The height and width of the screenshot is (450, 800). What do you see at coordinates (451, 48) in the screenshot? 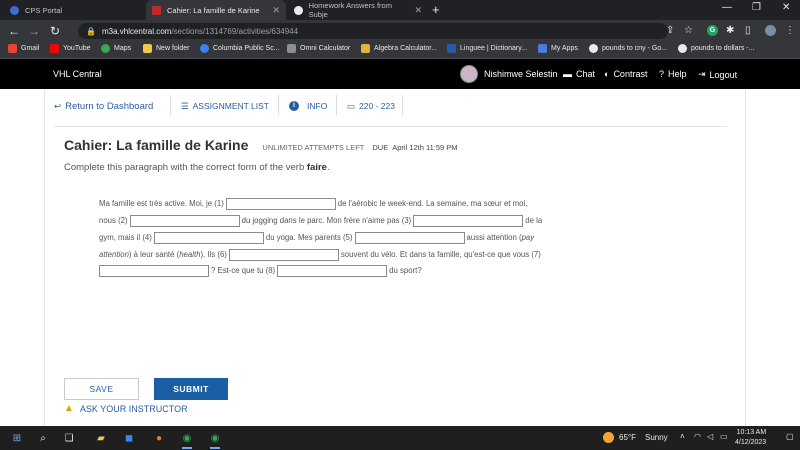
I see `linguee-icon` at bounding box center [451, 48].